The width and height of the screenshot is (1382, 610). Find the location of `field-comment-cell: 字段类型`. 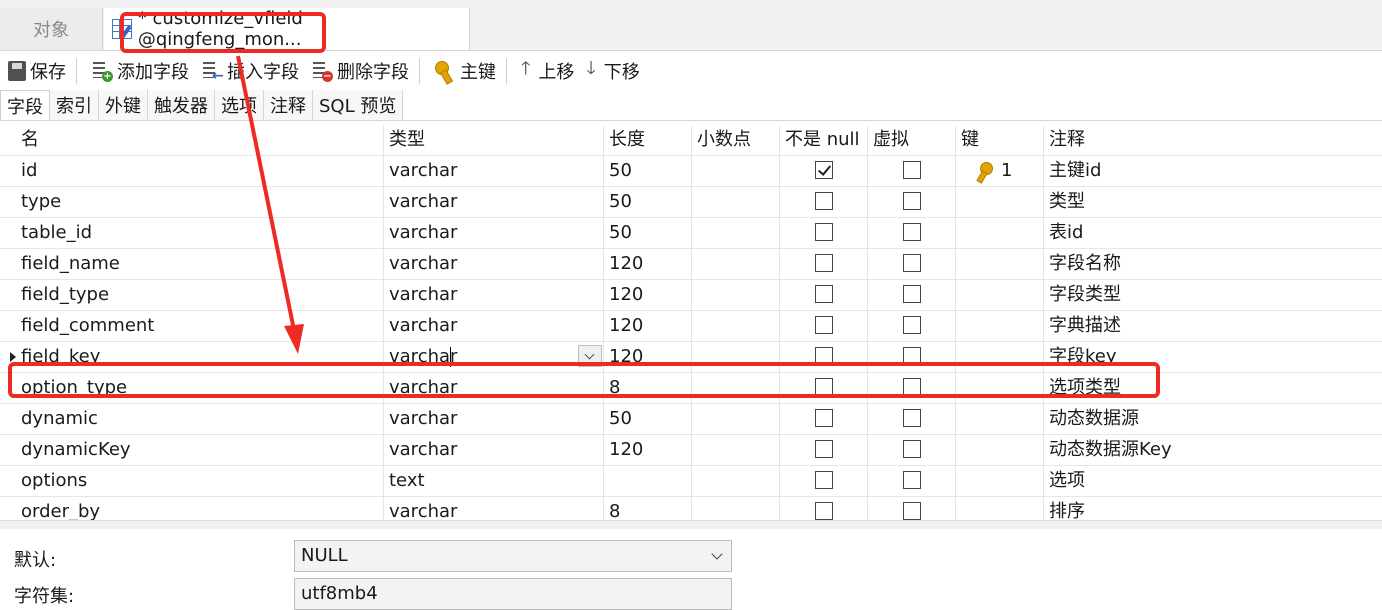

field-comment-cell: 字段类型 is located at coordinates (1213, 295).